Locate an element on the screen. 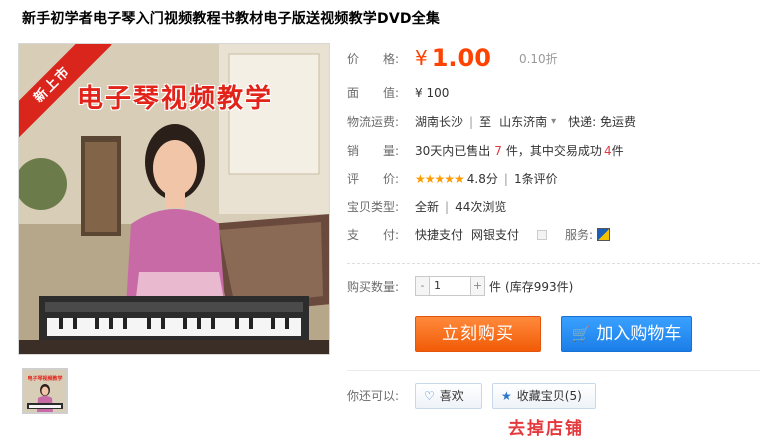 The height and width of the screenshot is (447, 760). payment-row: 支 付: 快捷支付 网银支付 服务: is located at coordinates (479, 234).